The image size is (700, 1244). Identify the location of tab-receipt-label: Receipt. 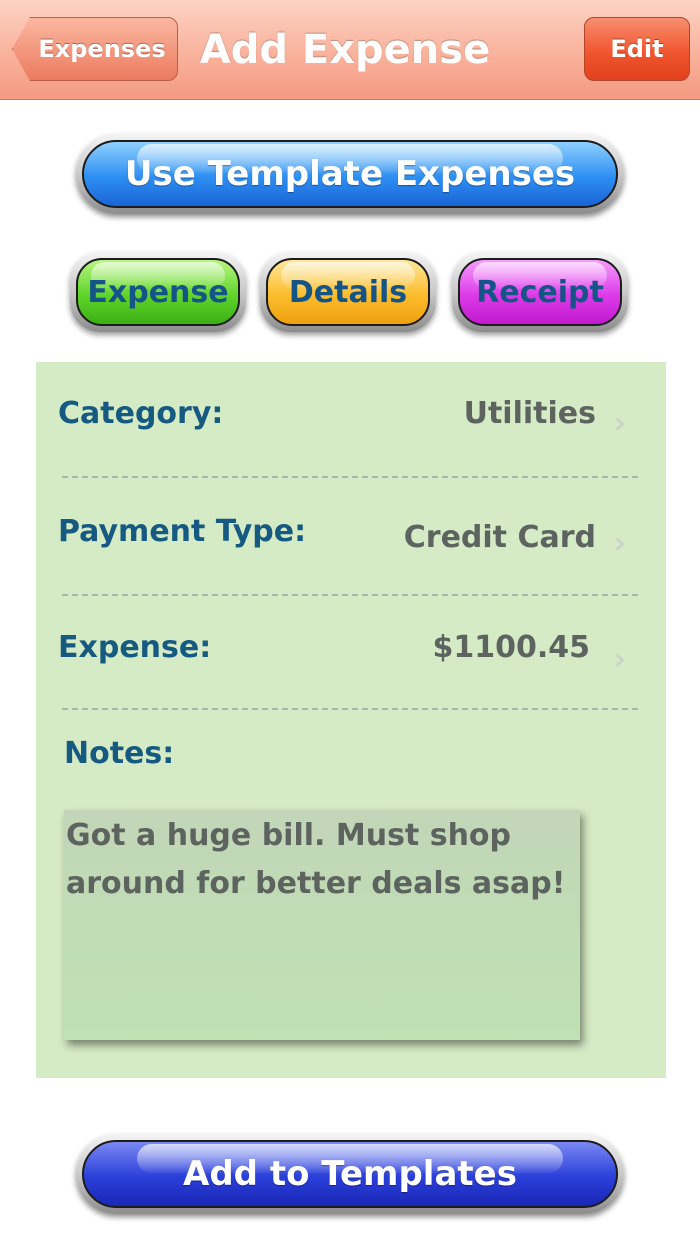
(540, 292).